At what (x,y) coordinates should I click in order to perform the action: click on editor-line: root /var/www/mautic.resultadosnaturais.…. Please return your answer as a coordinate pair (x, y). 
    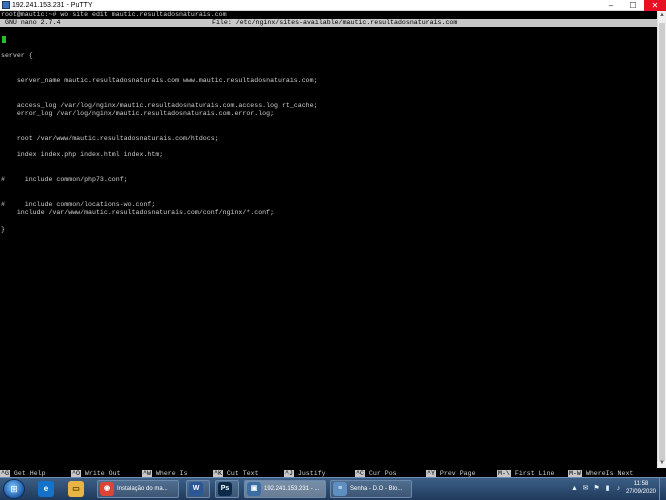
    Looking at the image, I should click on (110, 138).